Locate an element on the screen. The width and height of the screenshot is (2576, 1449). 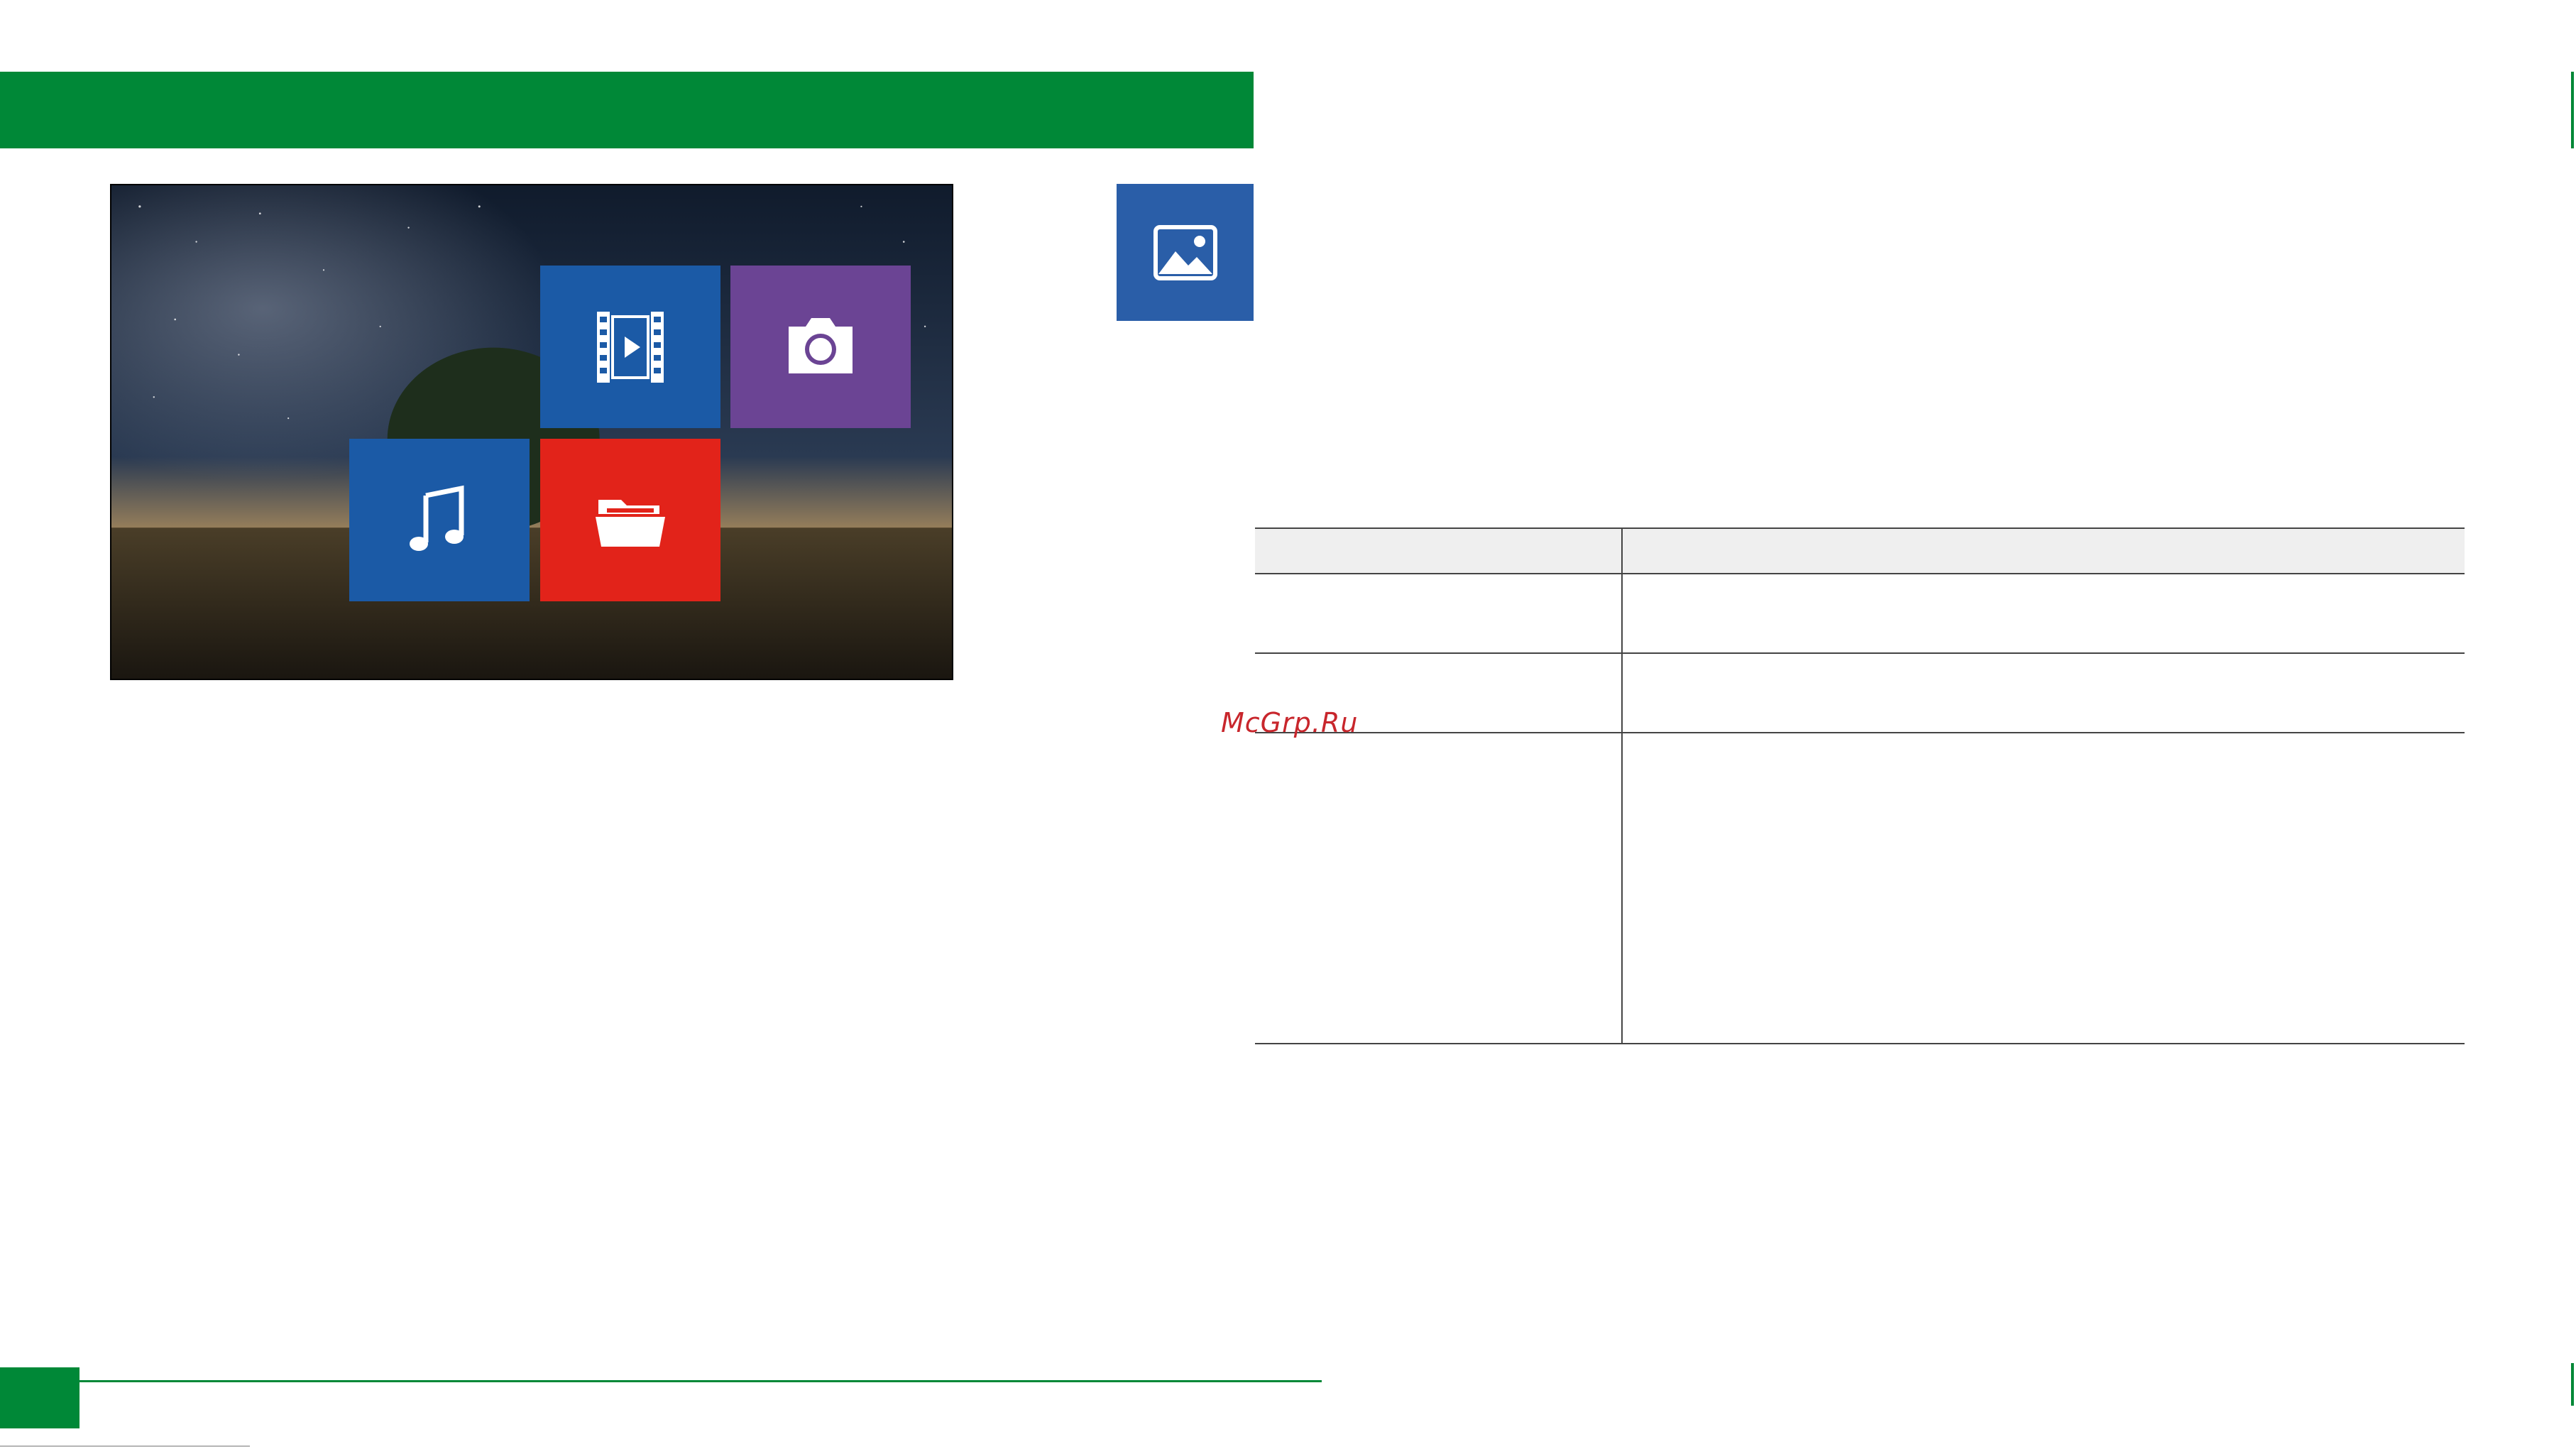
watermark: McGrp.Ru is located at coordinates (1290, 722).